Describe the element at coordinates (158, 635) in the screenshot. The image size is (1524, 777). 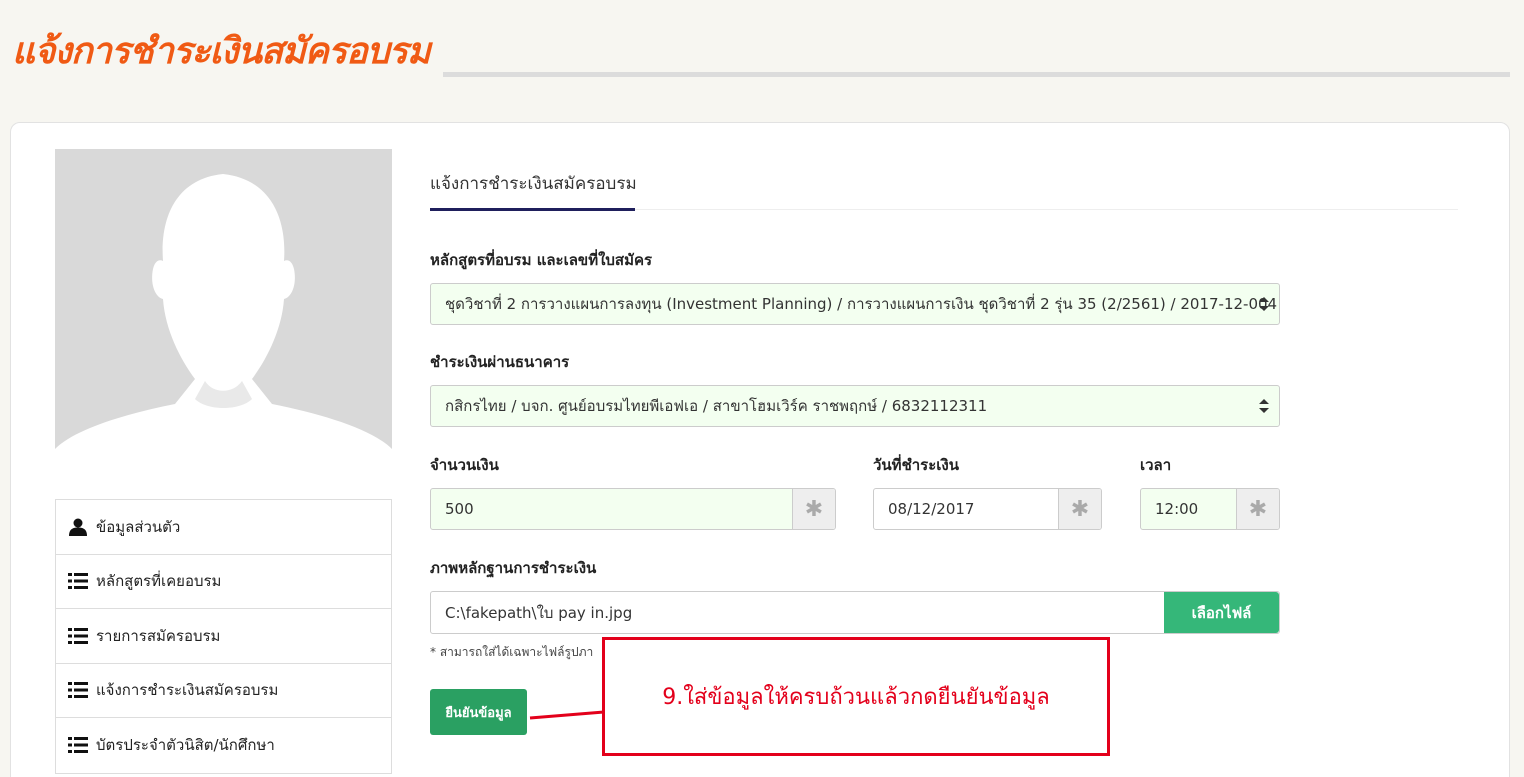
I see `sidebar-item-label: รายการสมัครอบรม` at that location.